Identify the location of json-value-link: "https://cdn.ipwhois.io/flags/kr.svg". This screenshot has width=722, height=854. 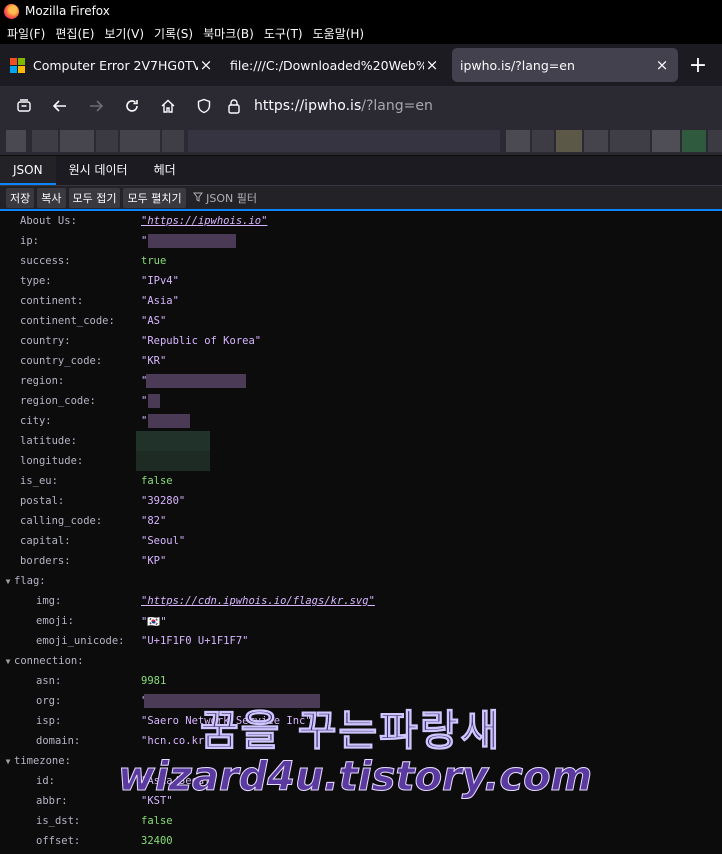
(258, 601).